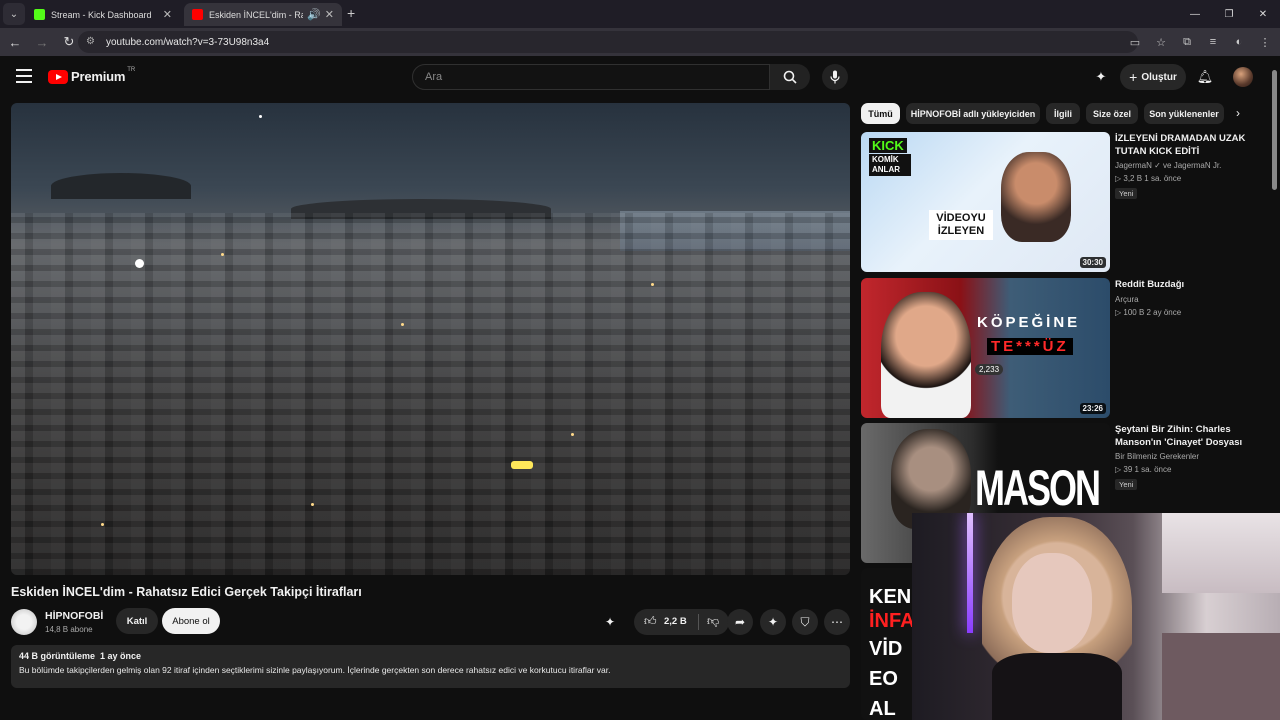 The width and height of the screenshot is (1280, 720). I want to click on tab-kick-dashboard: Stream - Kick Dashboard ✕, so click(103, 14).